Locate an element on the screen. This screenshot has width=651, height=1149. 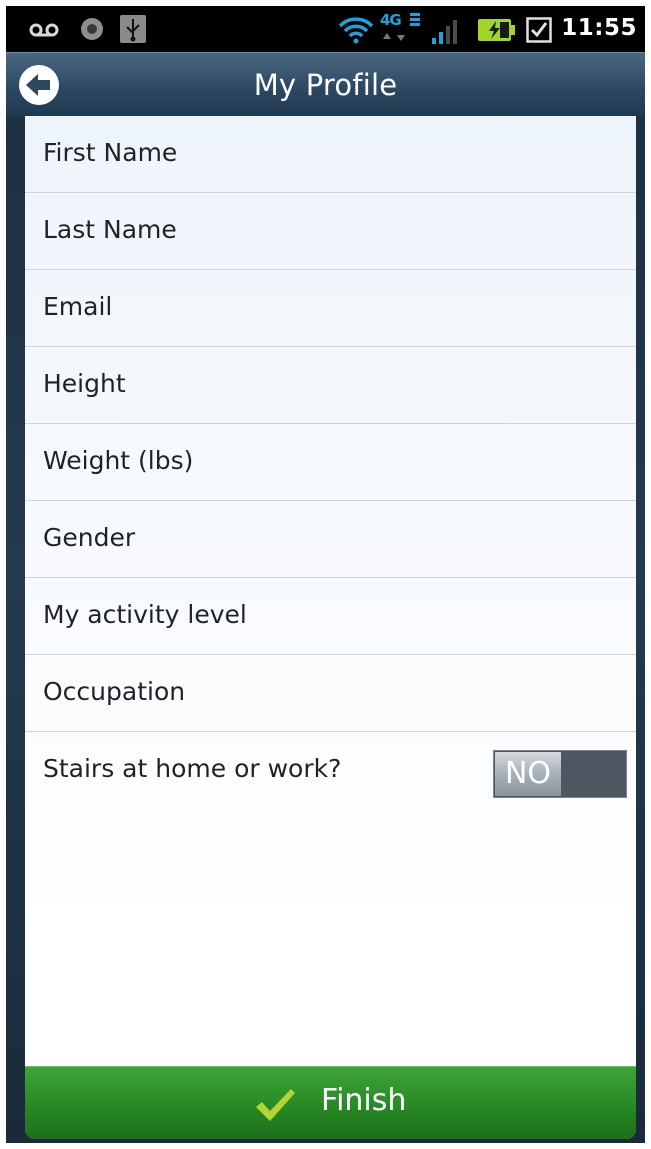
usb-icon is located at coordinates (133, 29).